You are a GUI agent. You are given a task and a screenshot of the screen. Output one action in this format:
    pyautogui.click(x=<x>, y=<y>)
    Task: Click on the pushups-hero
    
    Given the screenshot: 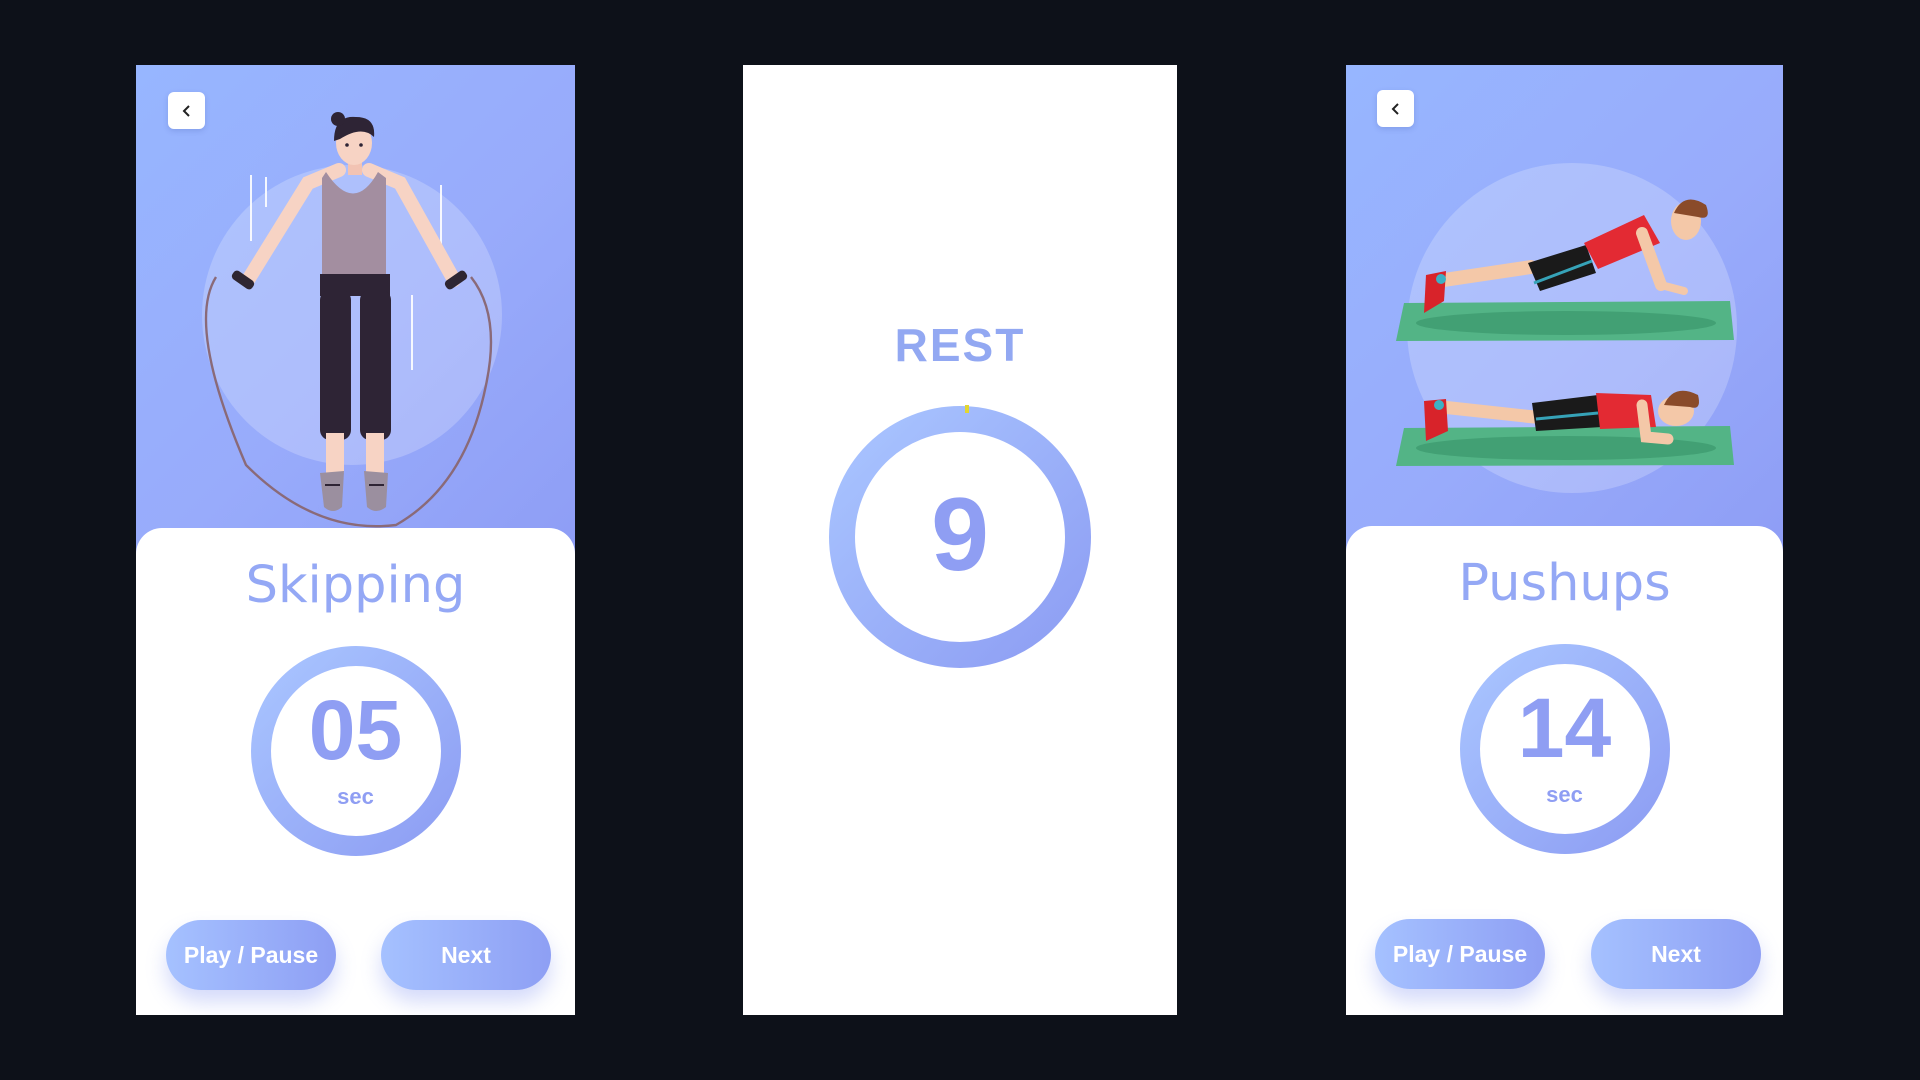 What is the action you would take?
    pyautogui.click(x=1564, y=315)
    